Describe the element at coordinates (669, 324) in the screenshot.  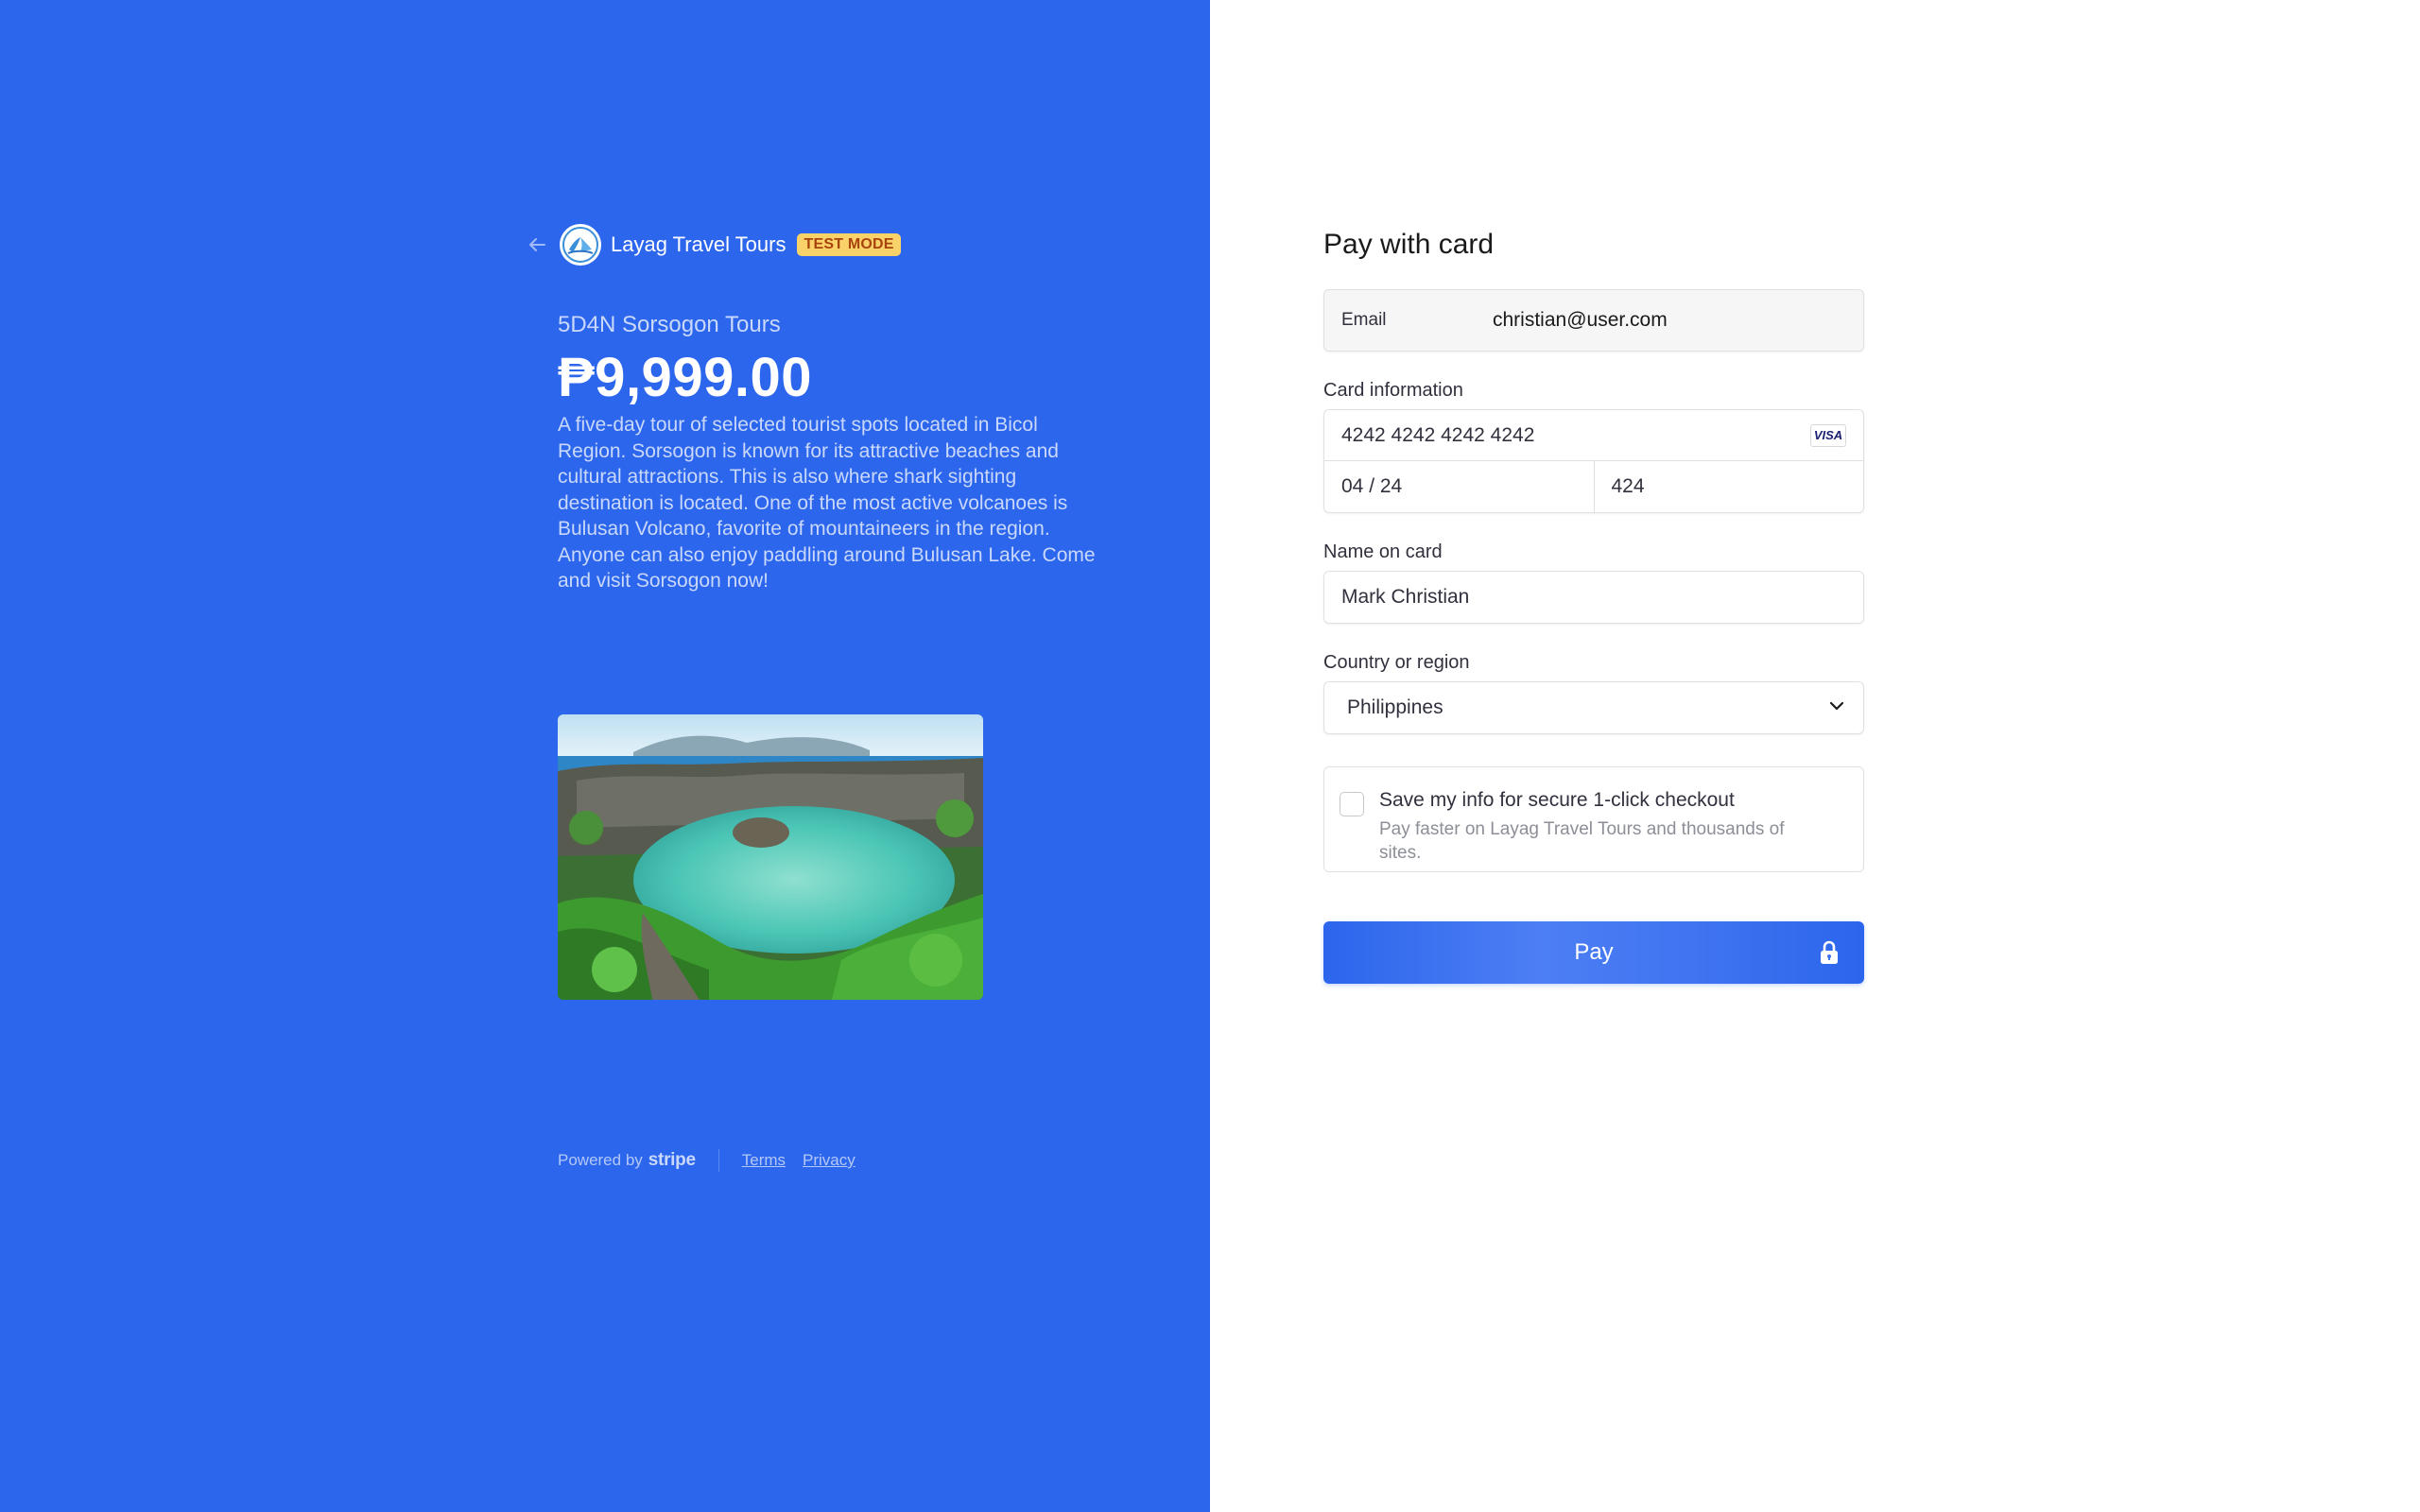
I see `product-name: 5D4N Sorsogon Tours` at that location.